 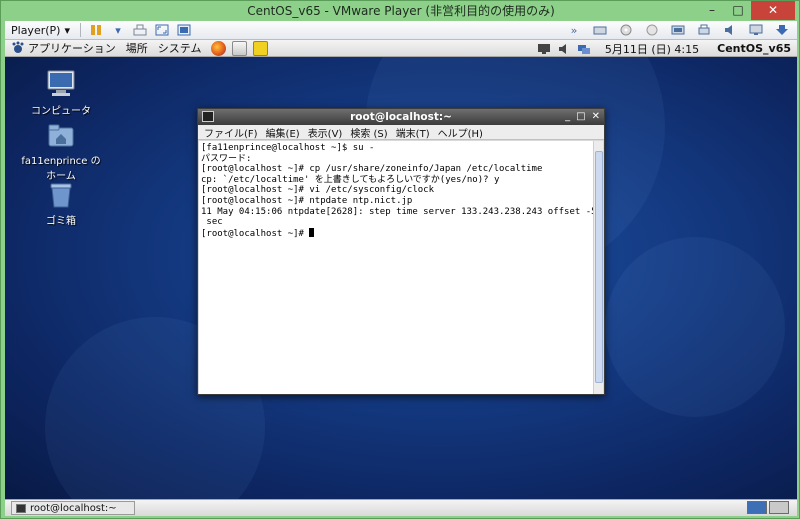 I want to click on volume-icon, so click(x=564, y=49).